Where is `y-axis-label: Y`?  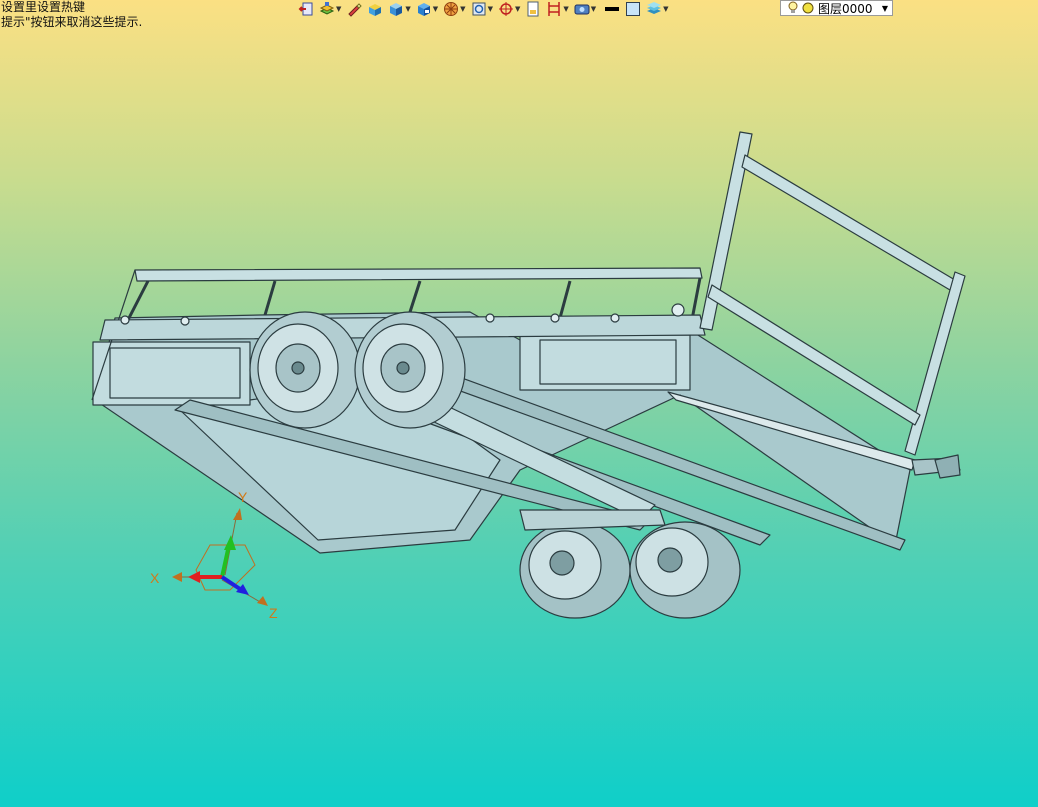 y-axis-label: Y is located at coordinates (243, 497).